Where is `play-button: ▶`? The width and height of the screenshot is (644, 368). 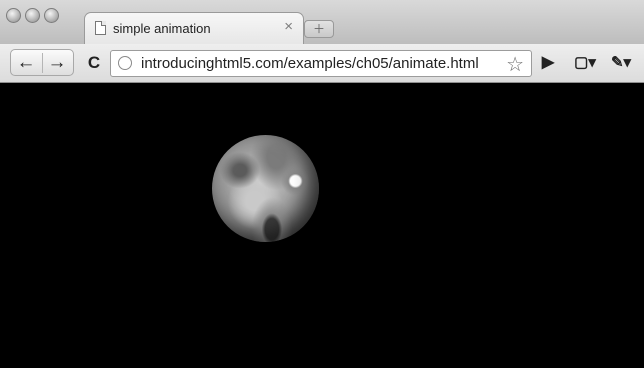 play-button: ▶ is located at coordinates (548, 62).